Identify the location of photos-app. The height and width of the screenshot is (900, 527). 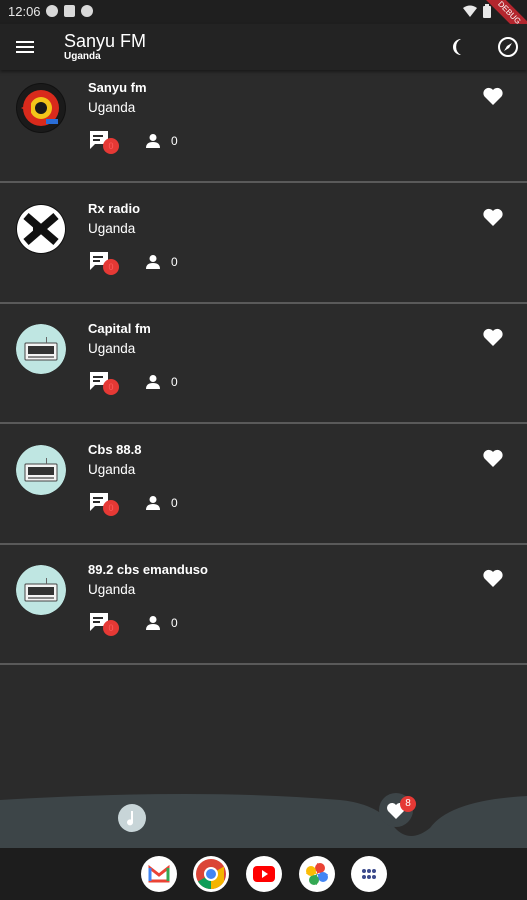
(317, 874).